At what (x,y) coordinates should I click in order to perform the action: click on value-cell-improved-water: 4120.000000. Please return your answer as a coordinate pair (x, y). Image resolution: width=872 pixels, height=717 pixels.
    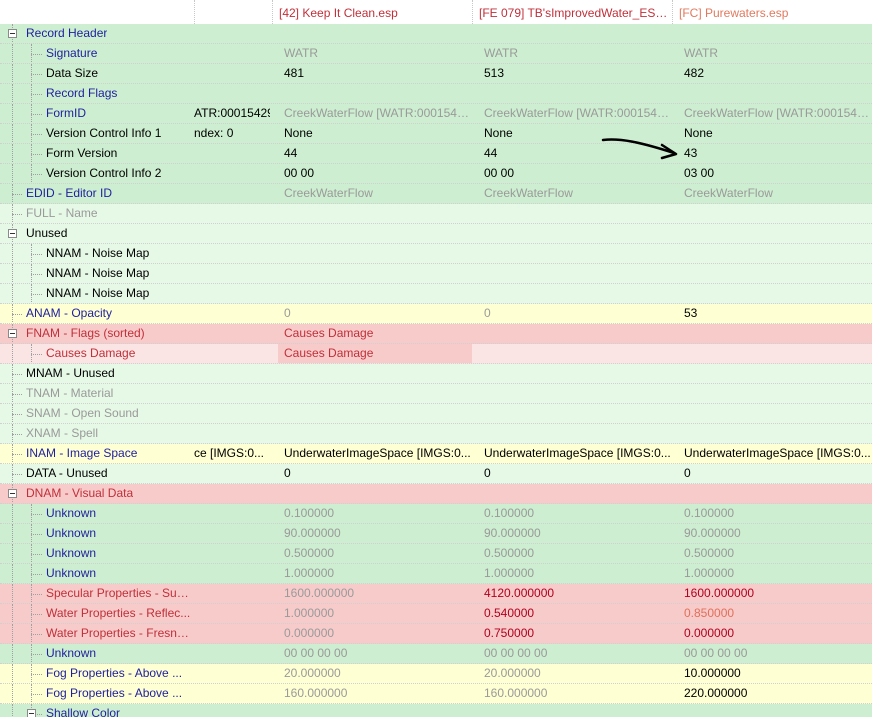
    Looking at the image, I should click on (575, 593).